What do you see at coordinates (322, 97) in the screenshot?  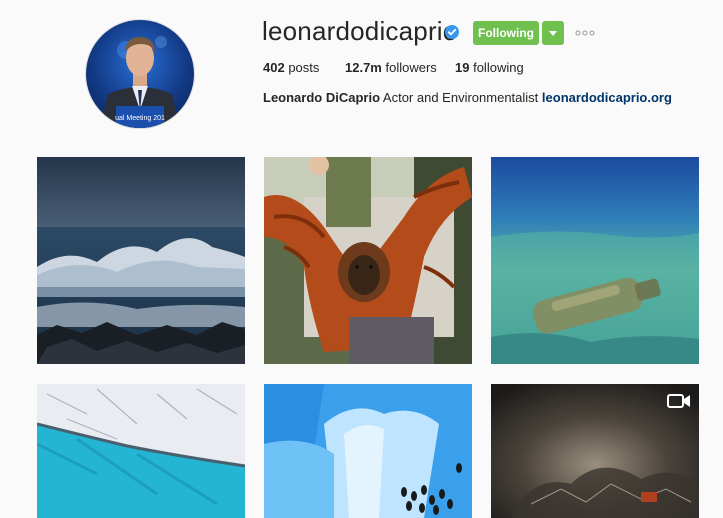 I see `full-name: Leonardo DiCaprio` at bounding box center [322, 97].